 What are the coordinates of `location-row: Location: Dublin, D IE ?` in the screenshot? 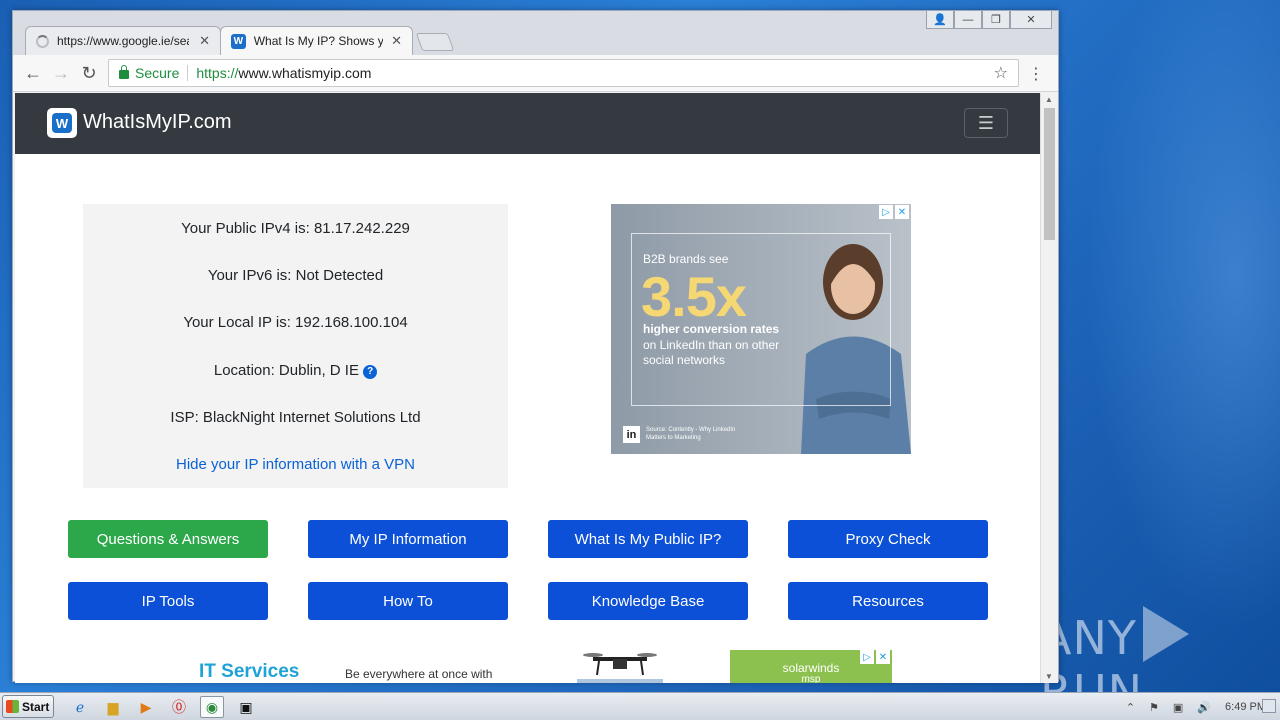 It's located at (295, 370).